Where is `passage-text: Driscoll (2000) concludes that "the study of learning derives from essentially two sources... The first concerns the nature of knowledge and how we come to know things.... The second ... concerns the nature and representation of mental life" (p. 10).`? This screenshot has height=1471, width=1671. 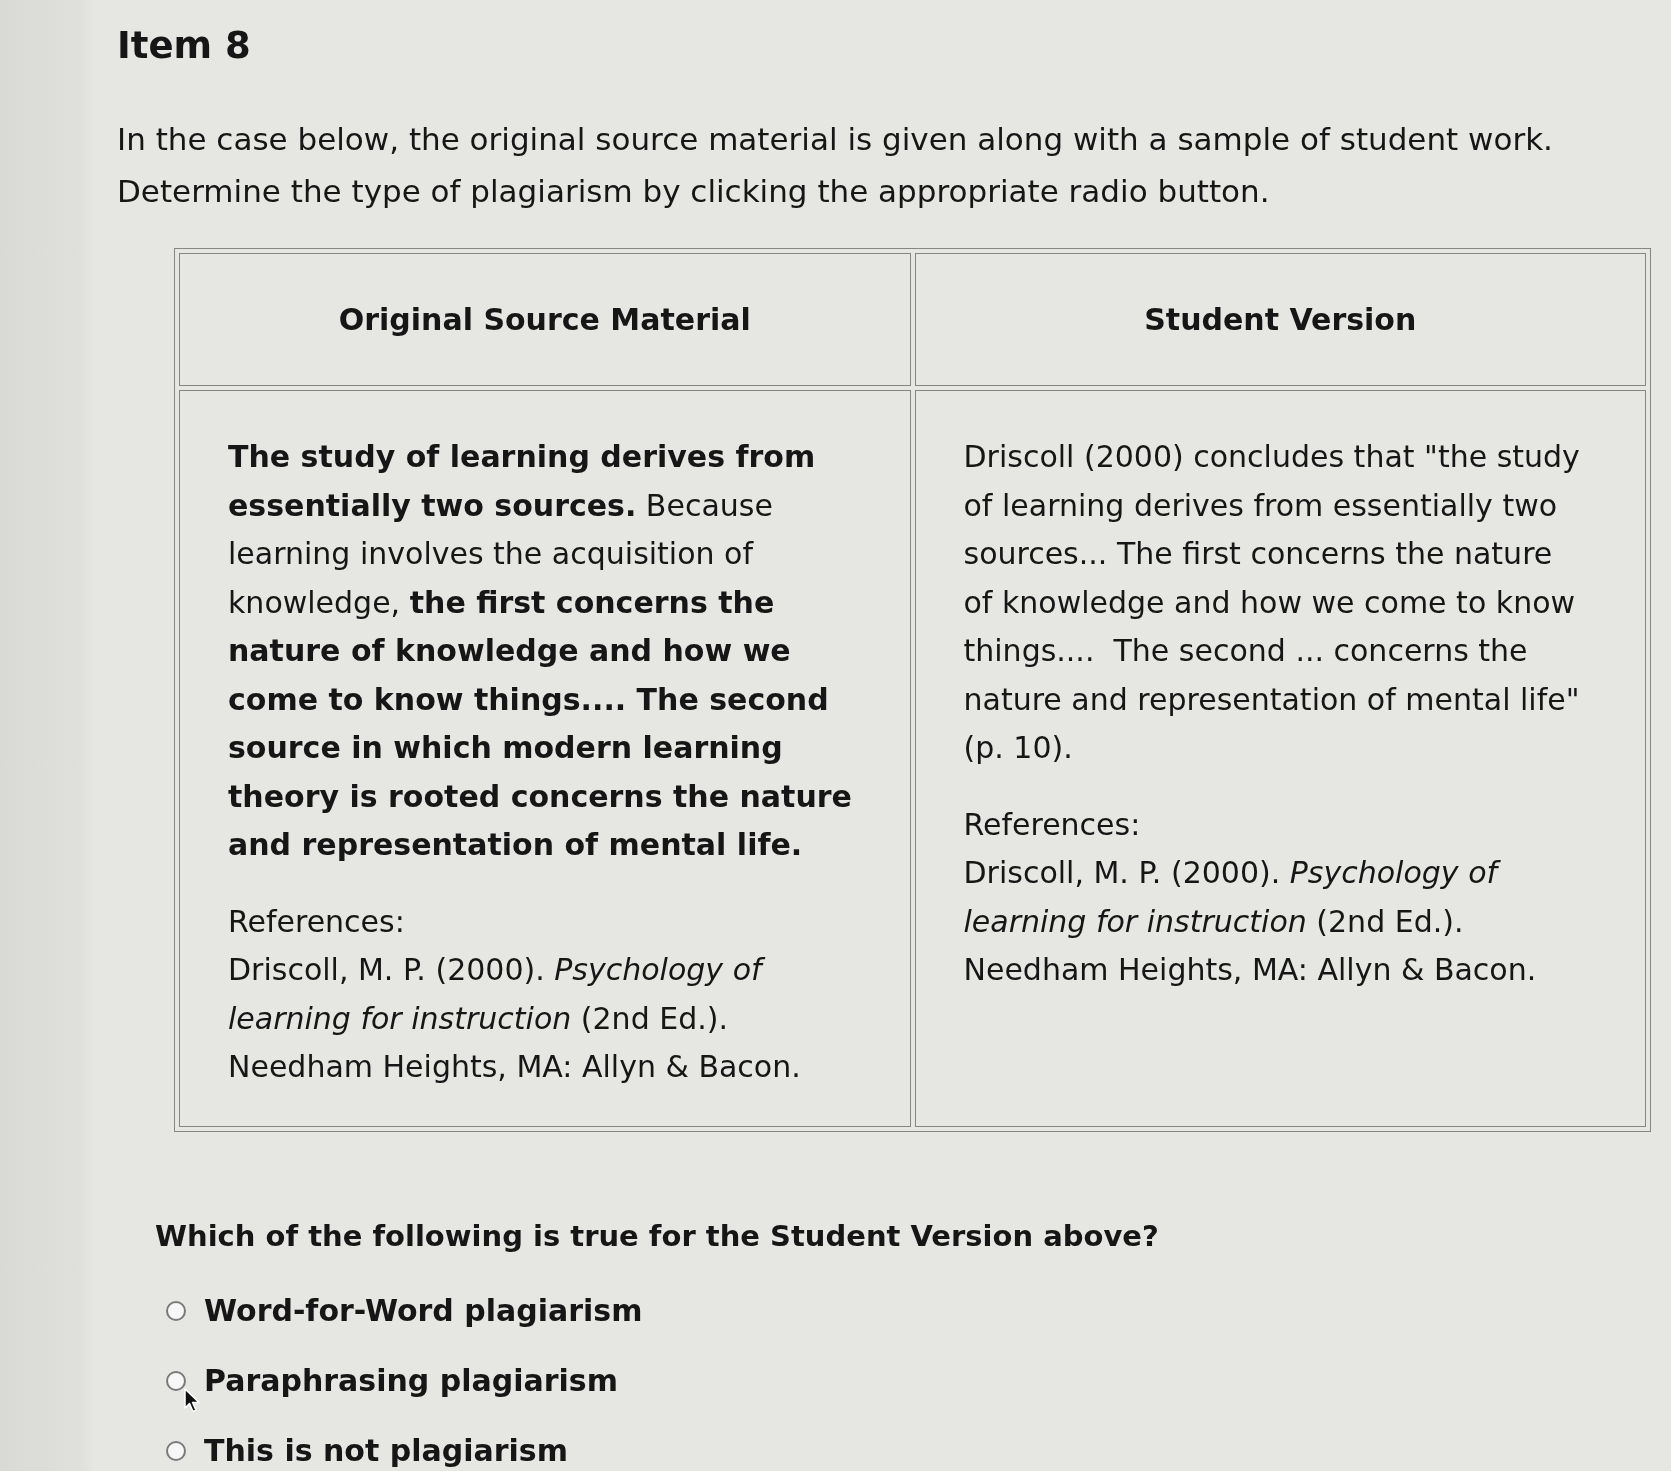 passage-text: Driscoll (2000) concludes that "the study of learning derives from essentially two sources... The first concerns the nature of knowledge and how we come to know things.... The second ... concerns the nature and representation of mental life" (p. 10). is located at coordinates (1272, 602).